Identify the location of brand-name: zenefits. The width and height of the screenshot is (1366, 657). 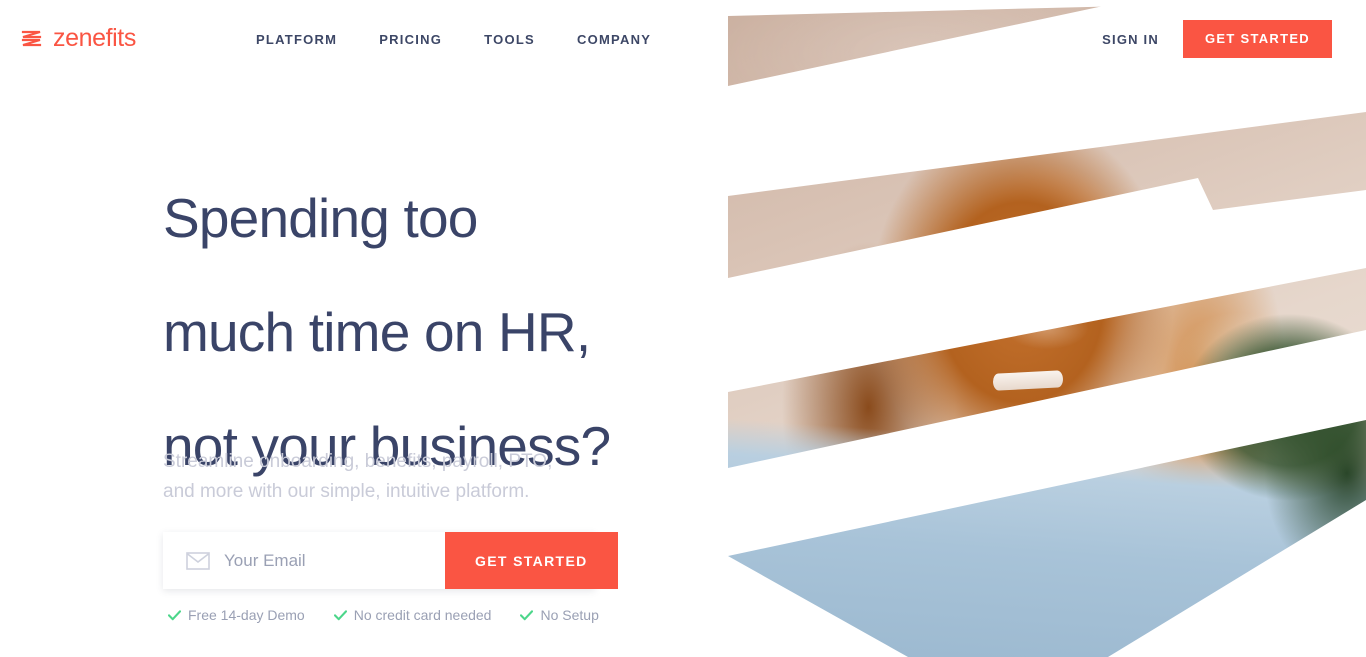
(94, 37).